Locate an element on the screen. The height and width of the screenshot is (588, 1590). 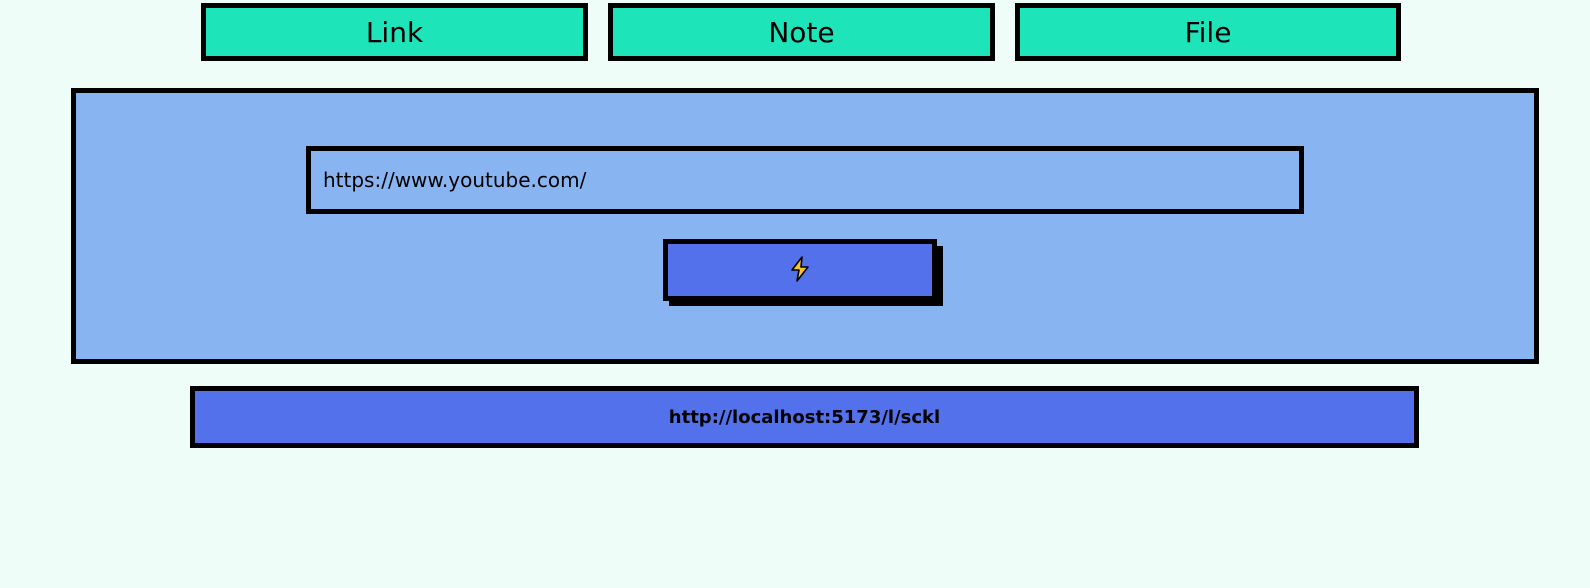
short-url-result: http://localhost:5173/l/sckl is located at coordinates (804, 417).